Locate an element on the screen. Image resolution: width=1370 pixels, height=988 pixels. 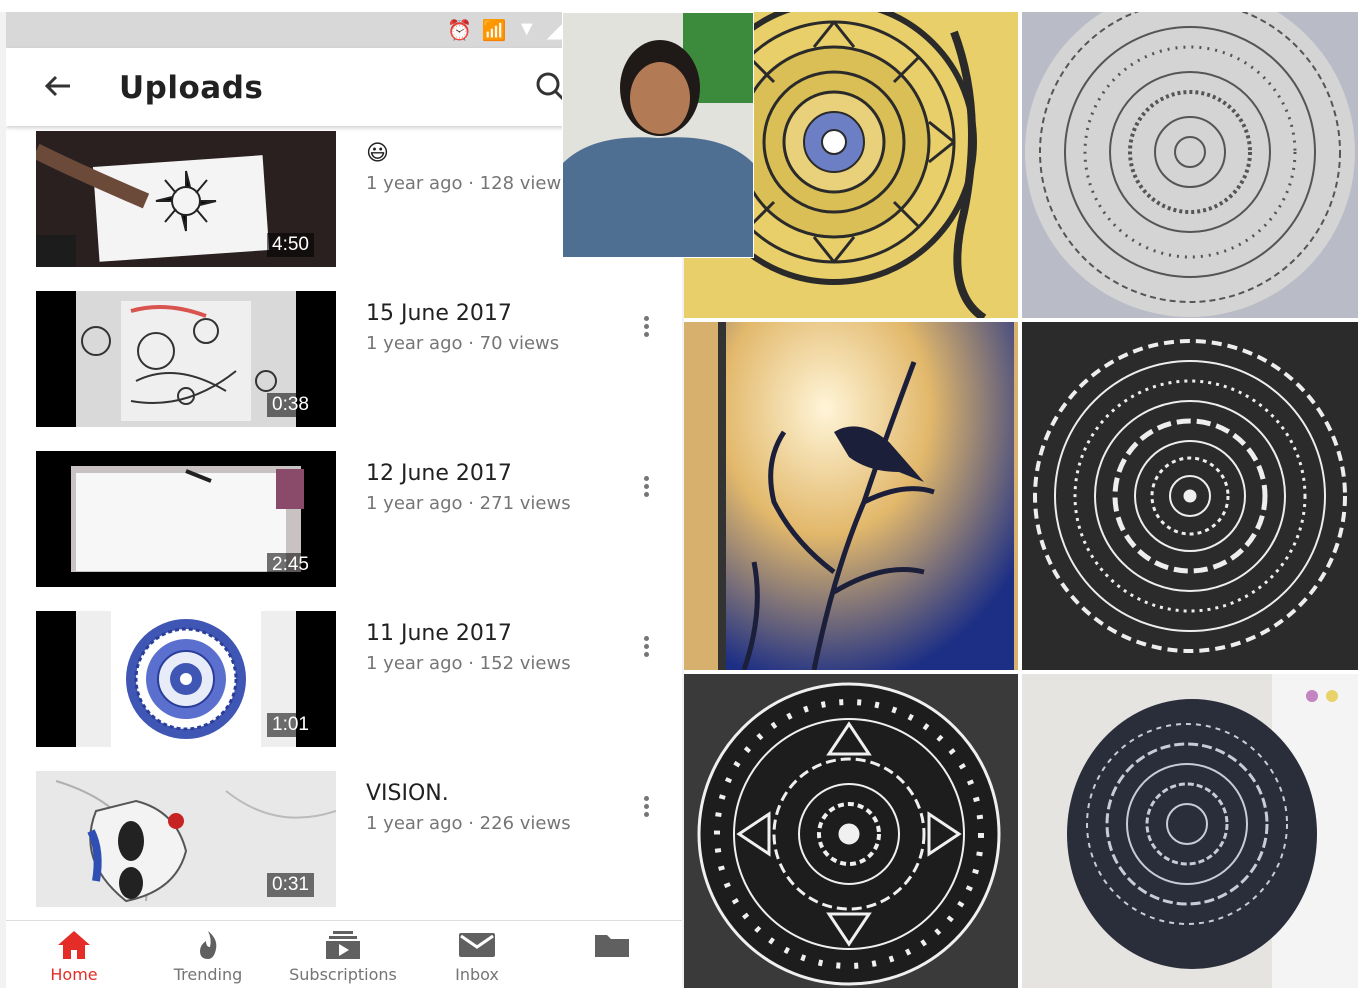
video-title: VISION. is located at coordinates (407, 793).